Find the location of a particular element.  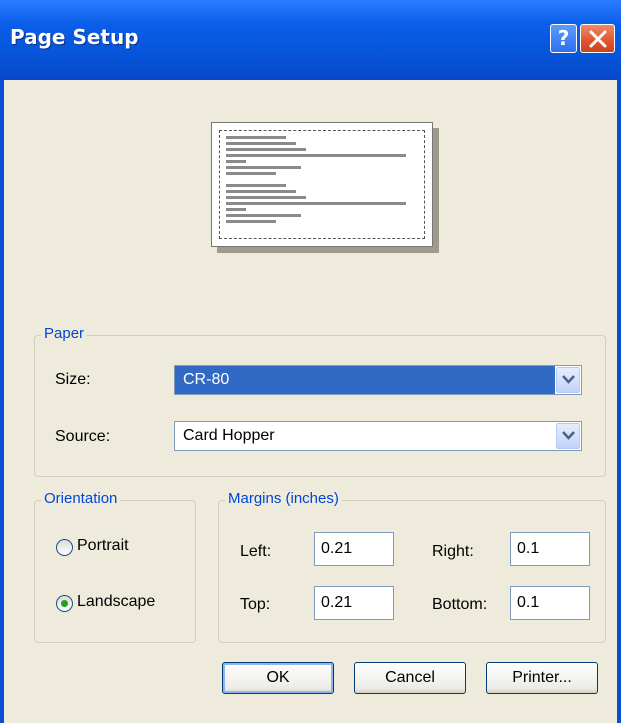

bottom-margin-input: 0.1 is located at coordinates (550, 603).